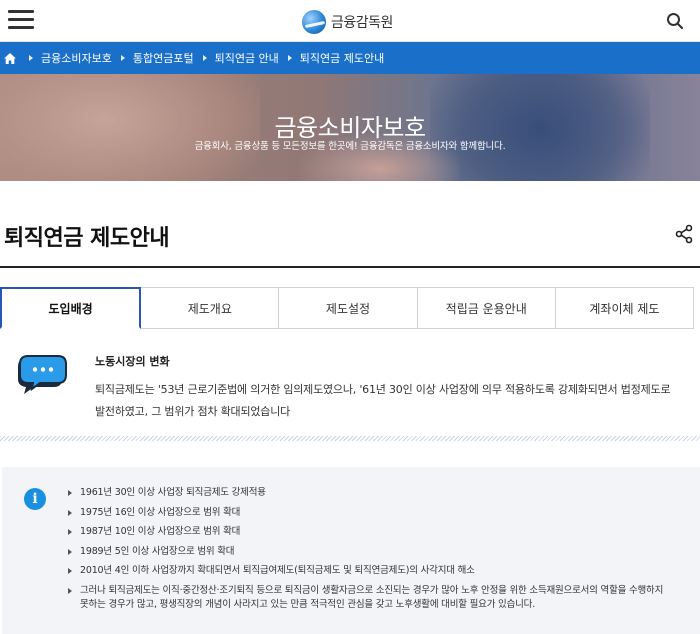 The height and width of the screenshot is (634, 700). What do you see at coordinates (76, 58) in the screenshot?
I see `breadcrumb-item-consumer: 금융소비자보호` at bounding box center [76, 58].